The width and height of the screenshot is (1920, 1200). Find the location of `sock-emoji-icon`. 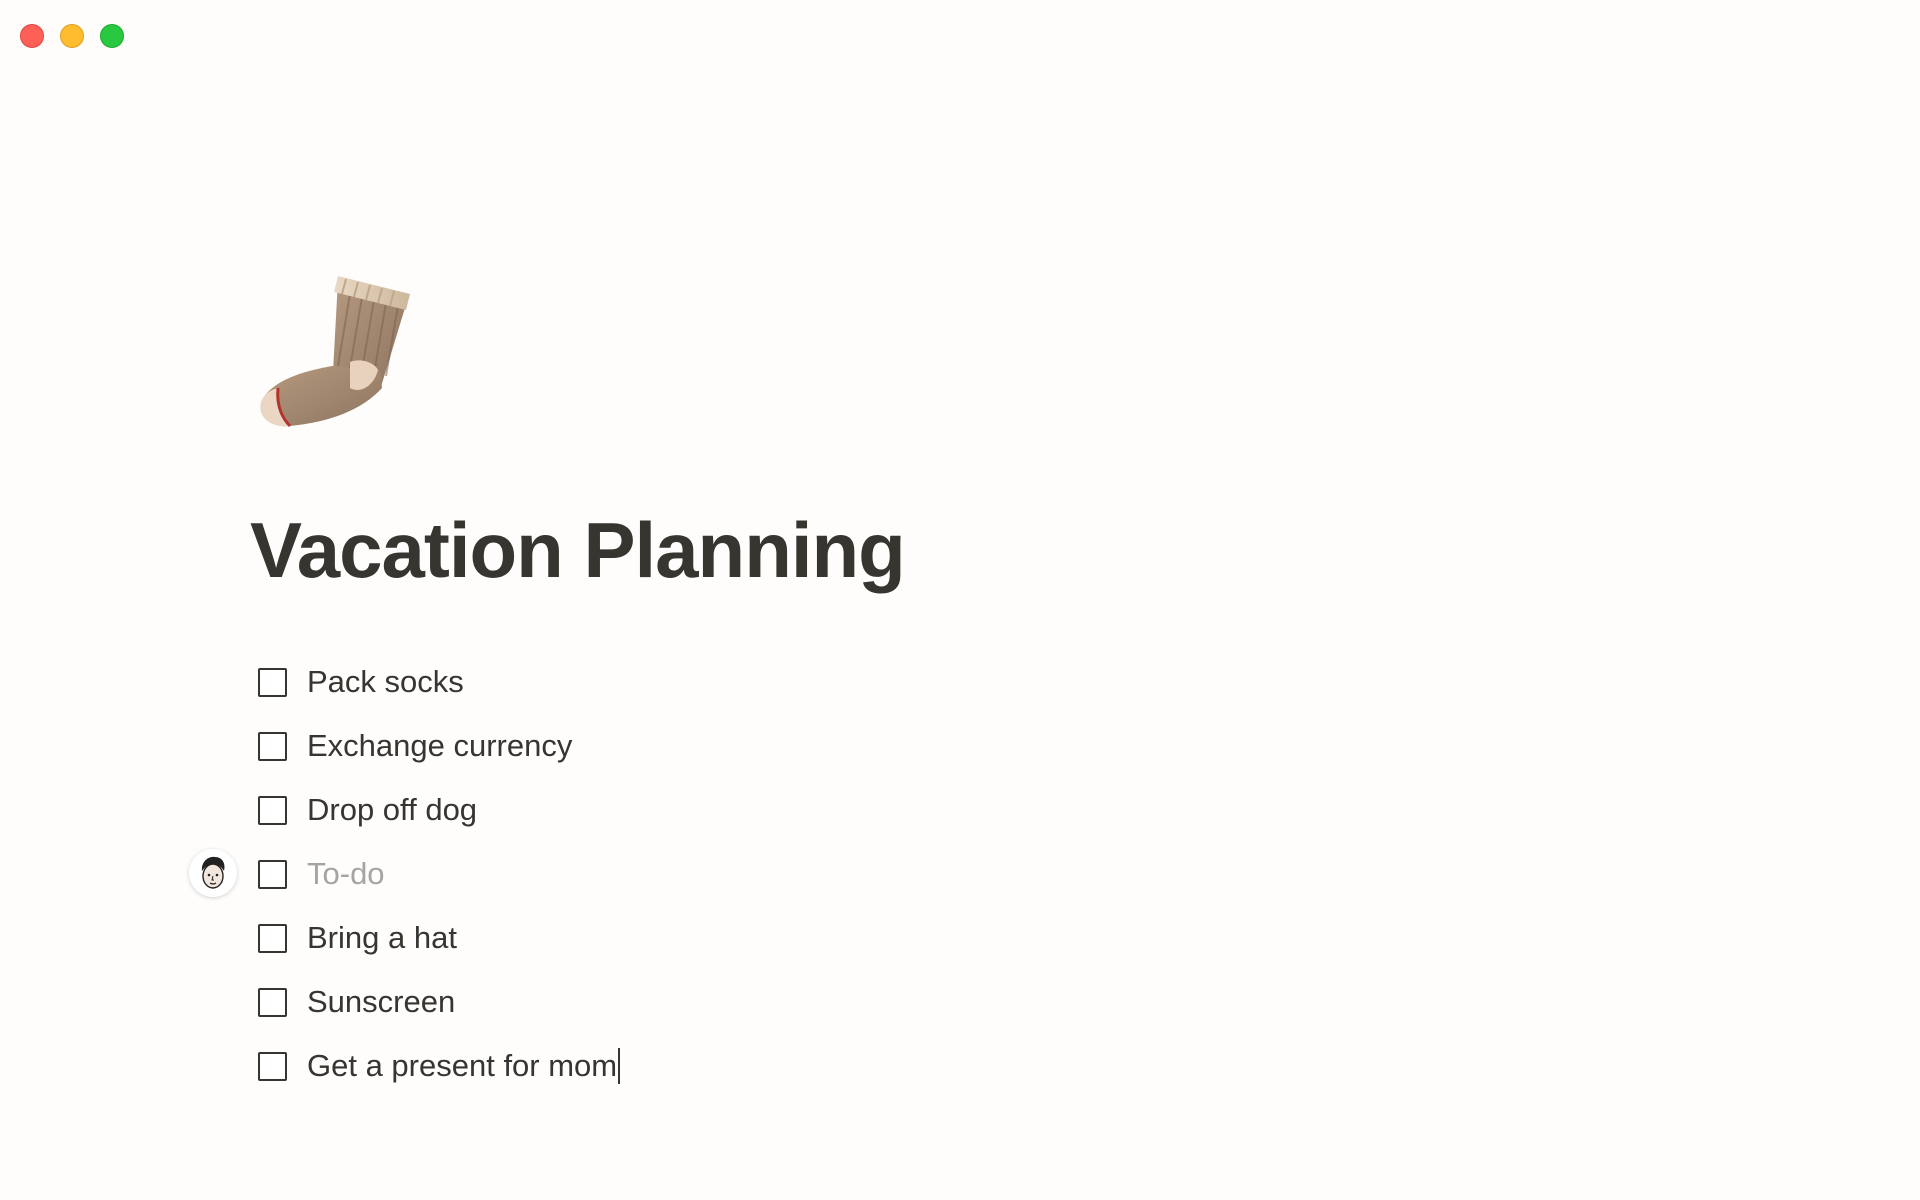

sock-emoji-icon is located at coordinates (335, 355).